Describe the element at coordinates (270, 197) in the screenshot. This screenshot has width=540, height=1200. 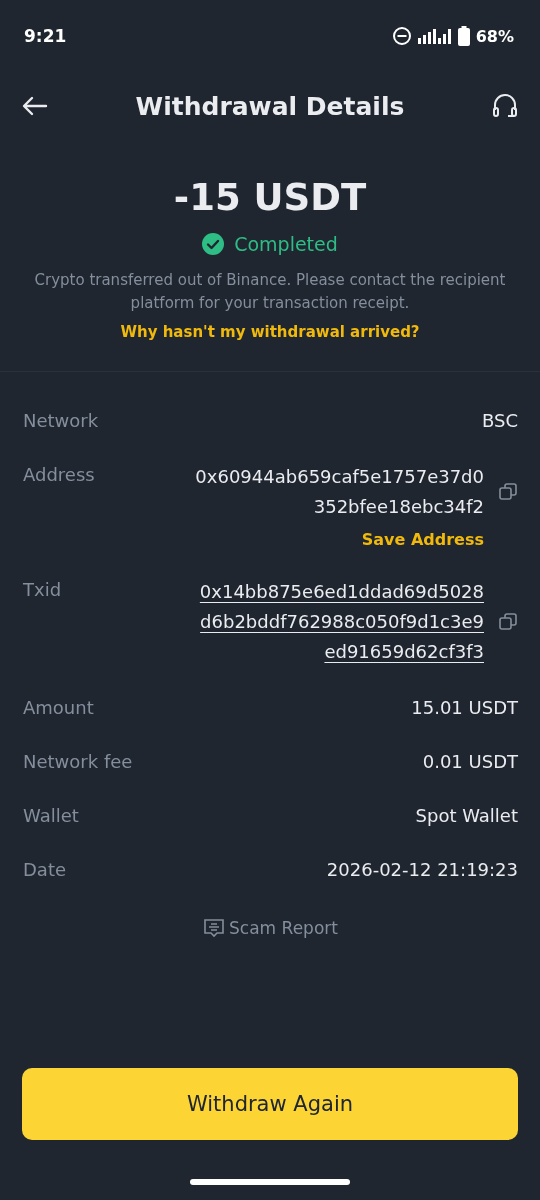
I see `withdrawal-amount: -15 USDT` at that location.